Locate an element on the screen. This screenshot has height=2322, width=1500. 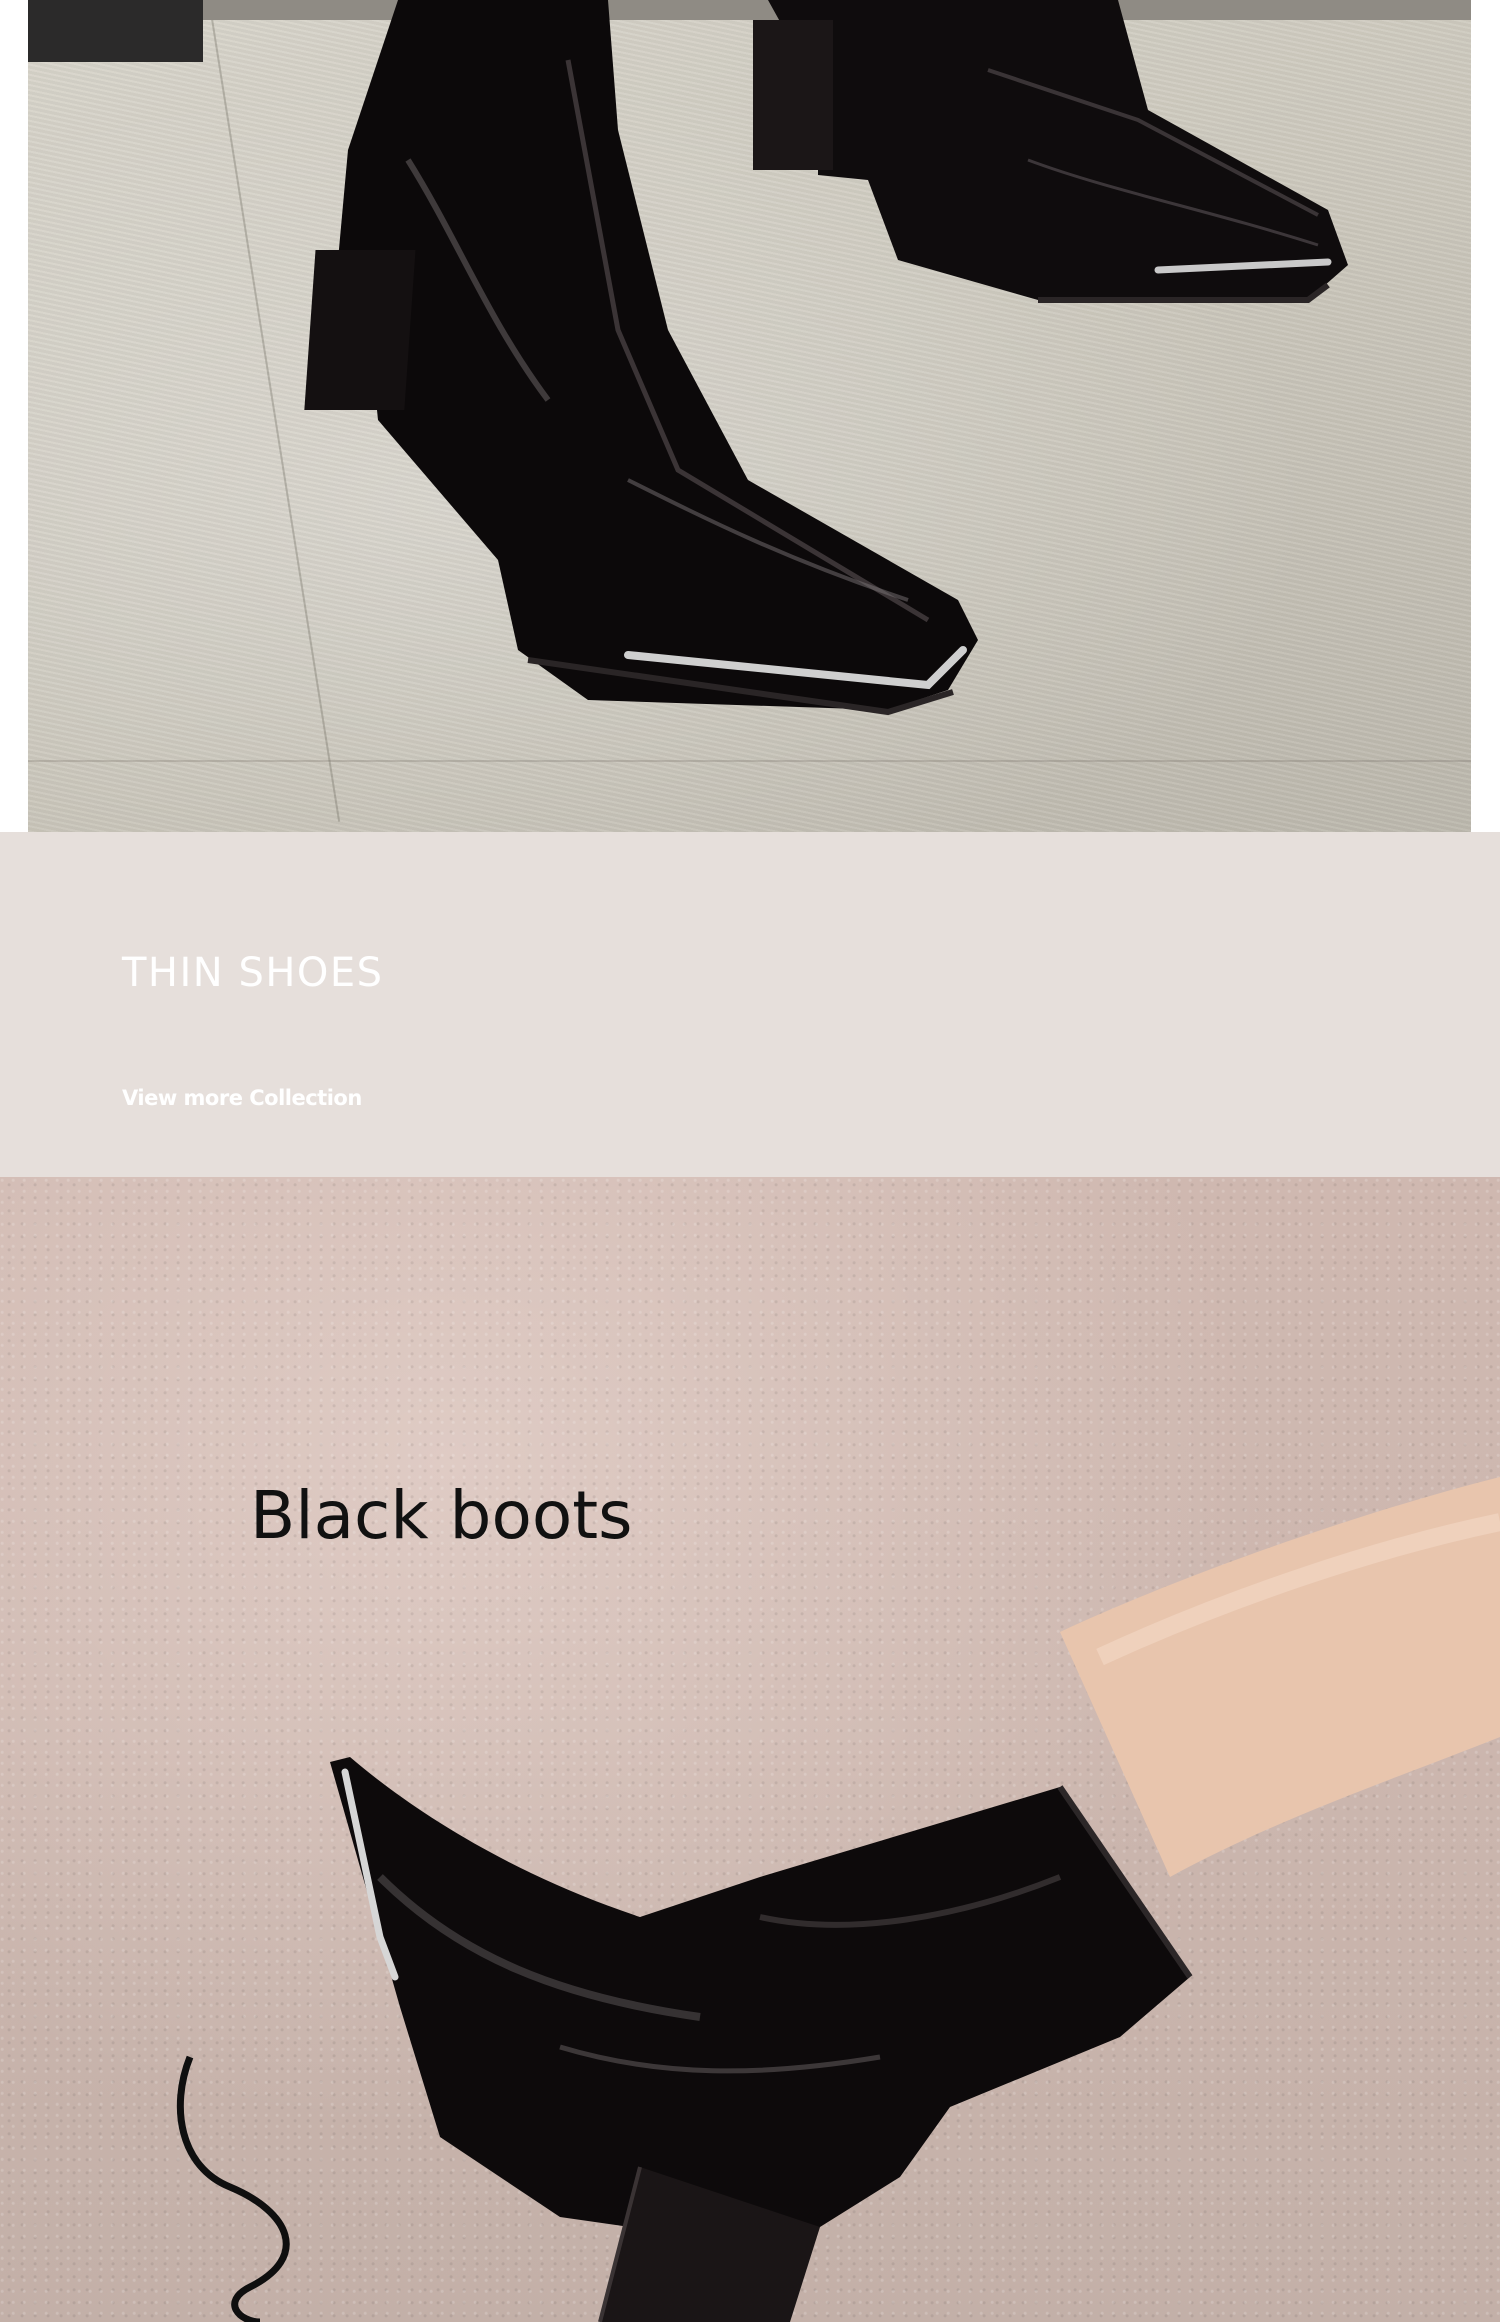
collection-banner: THIN SHOES View more Collection is located at coordinates (750, 1004).